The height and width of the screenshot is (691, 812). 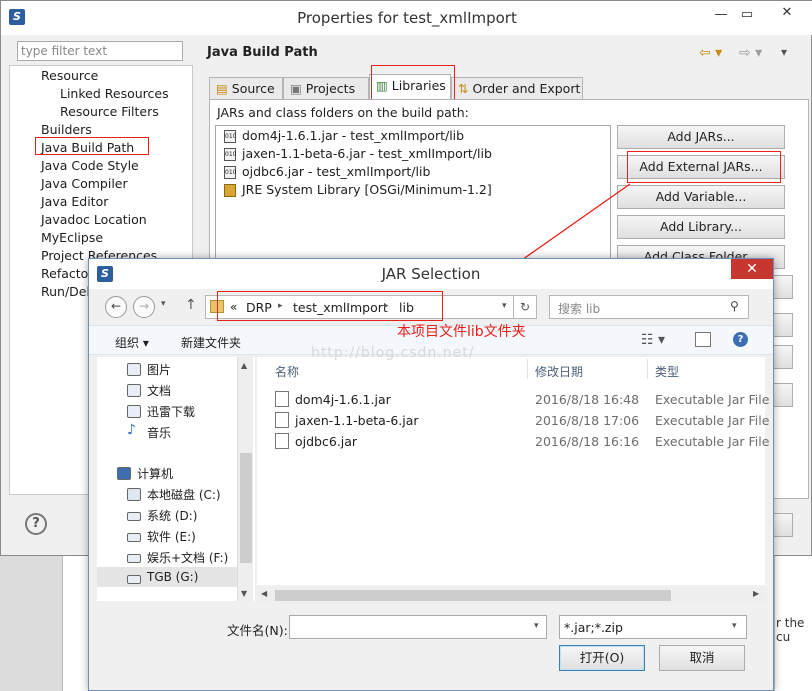 I want to click on nav-drive-f: 娱乐+文档 (F:), so click(x=187, y=557).